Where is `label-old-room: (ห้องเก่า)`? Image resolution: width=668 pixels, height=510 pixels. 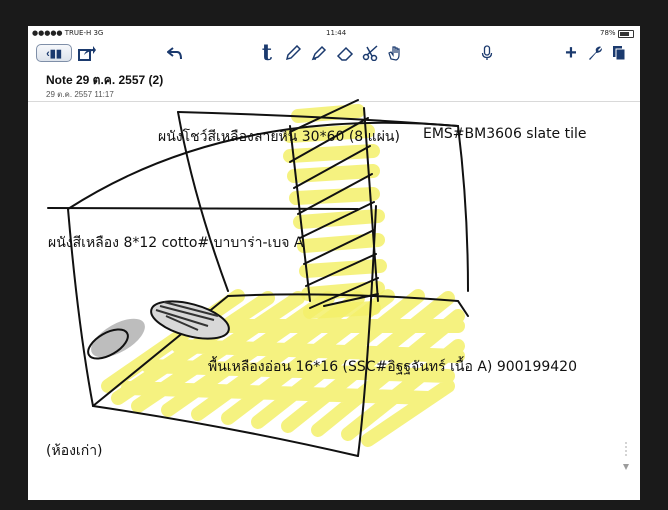 label-old-room: (ห้องเก่า) is located at coordinates (74, 451).